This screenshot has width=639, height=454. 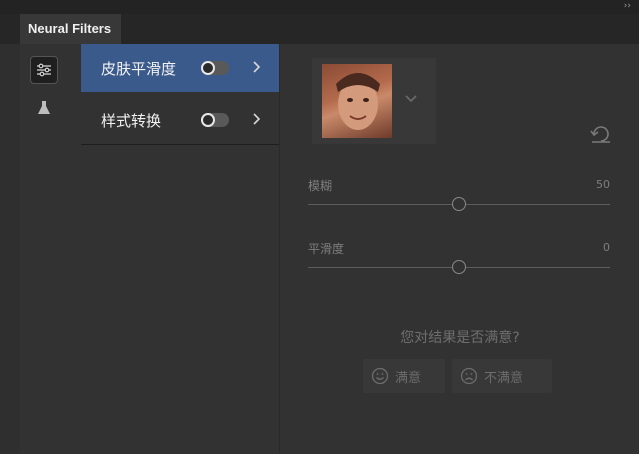 What do you see at coordinates (627, 6) in the screenshot?
I see `collapse-panel-icon: ››` at bounding box center [627, 6].